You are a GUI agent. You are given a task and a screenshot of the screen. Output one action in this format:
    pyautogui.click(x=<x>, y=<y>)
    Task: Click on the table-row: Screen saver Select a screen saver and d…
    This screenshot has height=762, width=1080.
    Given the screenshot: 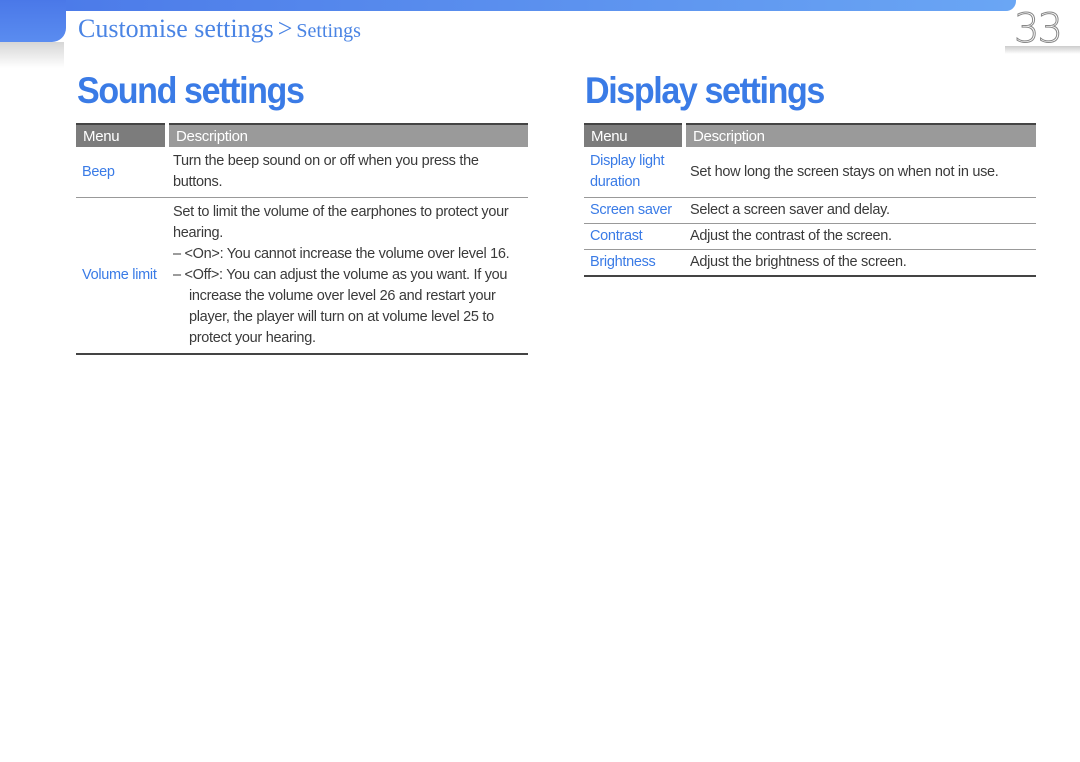 What is the action you would take?
    pyautogui.click(x=810, y=210)
    